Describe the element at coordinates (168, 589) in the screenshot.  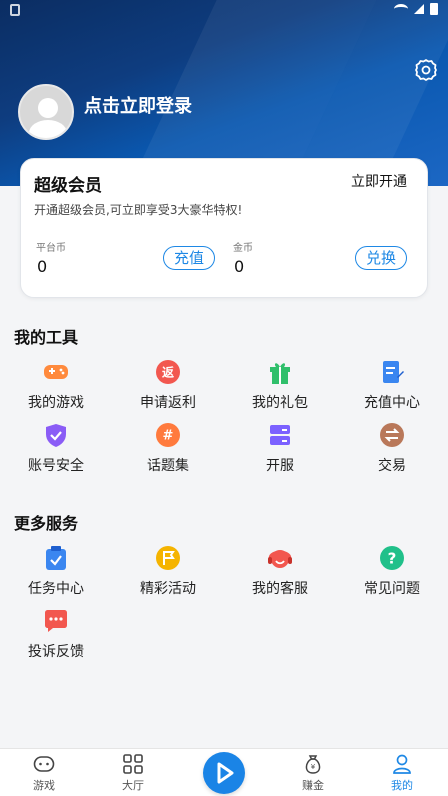
I see `service-label: 精彩活动` at that location.